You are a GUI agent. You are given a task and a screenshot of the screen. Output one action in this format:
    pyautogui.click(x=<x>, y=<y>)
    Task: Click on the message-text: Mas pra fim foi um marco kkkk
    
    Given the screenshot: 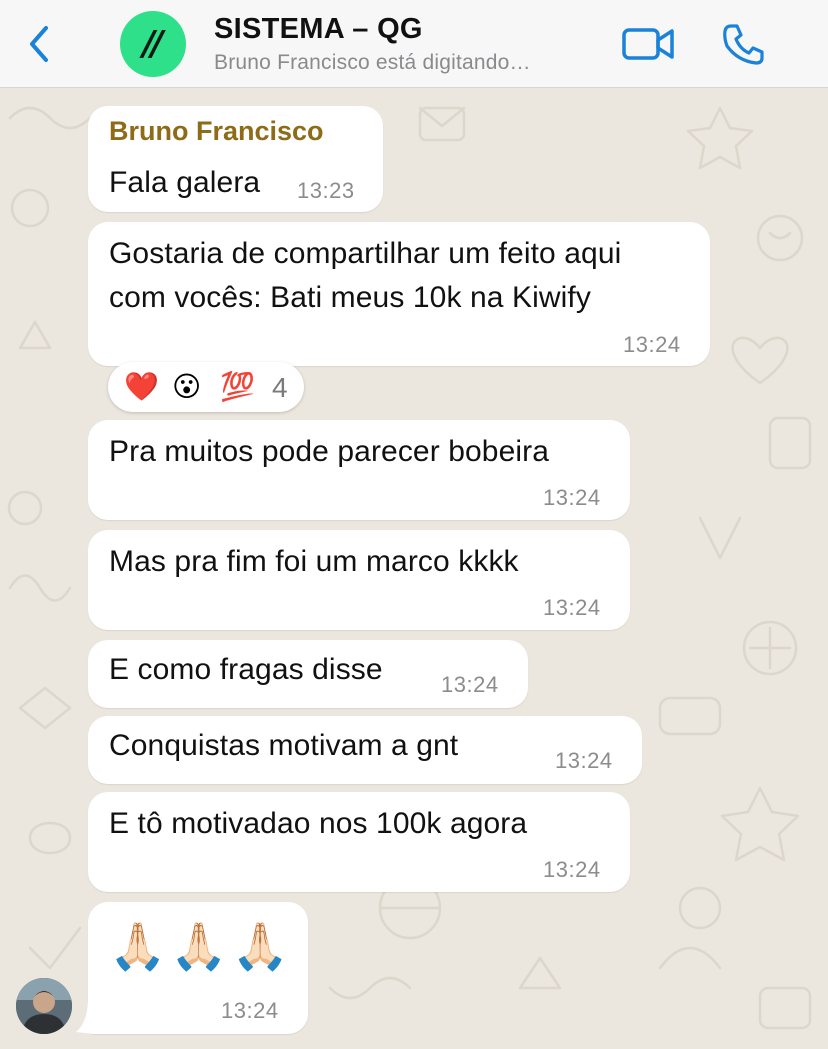 What is the action you would take?
    pyautogui.click(x=314, y=561)
    